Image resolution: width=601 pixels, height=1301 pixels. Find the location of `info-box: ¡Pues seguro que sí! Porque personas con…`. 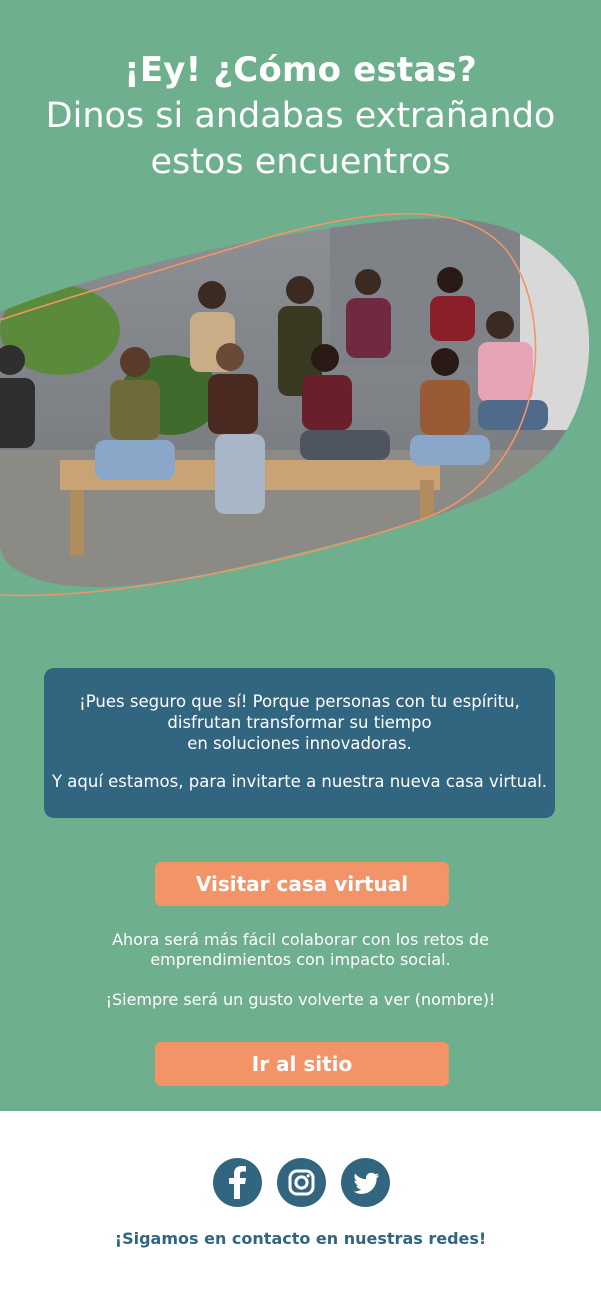

info-box: ¡Pues seguro que sí! Porque personas con… is located at coordinates (299, 743).